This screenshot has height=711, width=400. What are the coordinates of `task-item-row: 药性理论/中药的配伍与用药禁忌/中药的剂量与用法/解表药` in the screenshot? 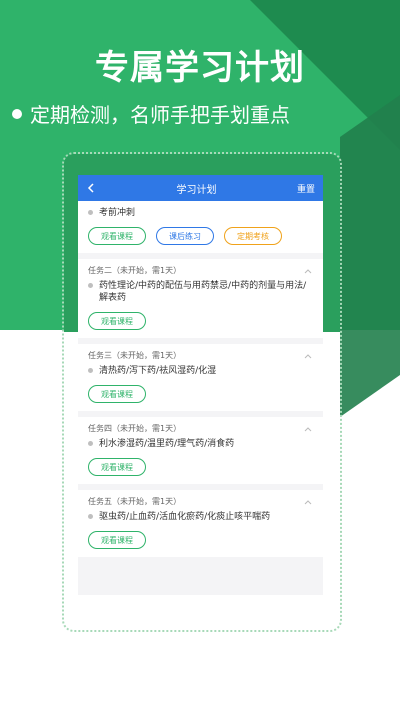 It's located at (200, 292).